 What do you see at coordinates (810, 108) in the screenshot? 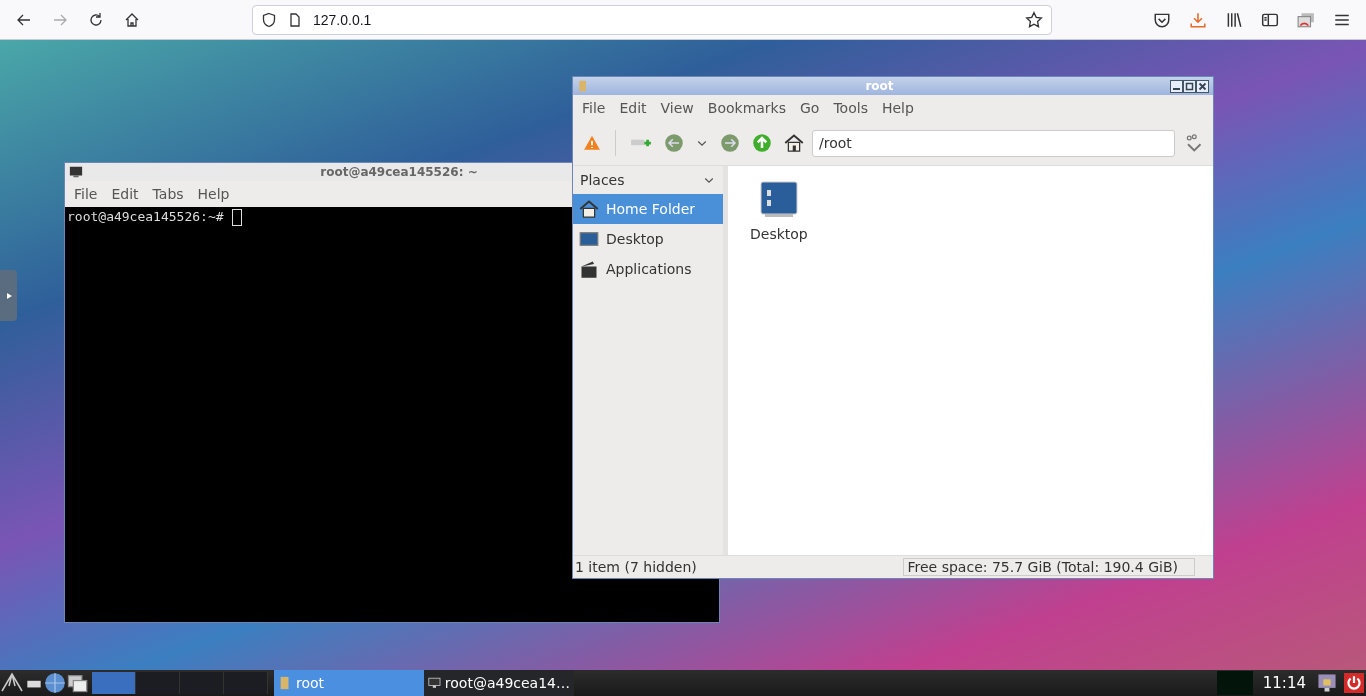
I see `menu-item: Go` at bounding box center [810, 108].